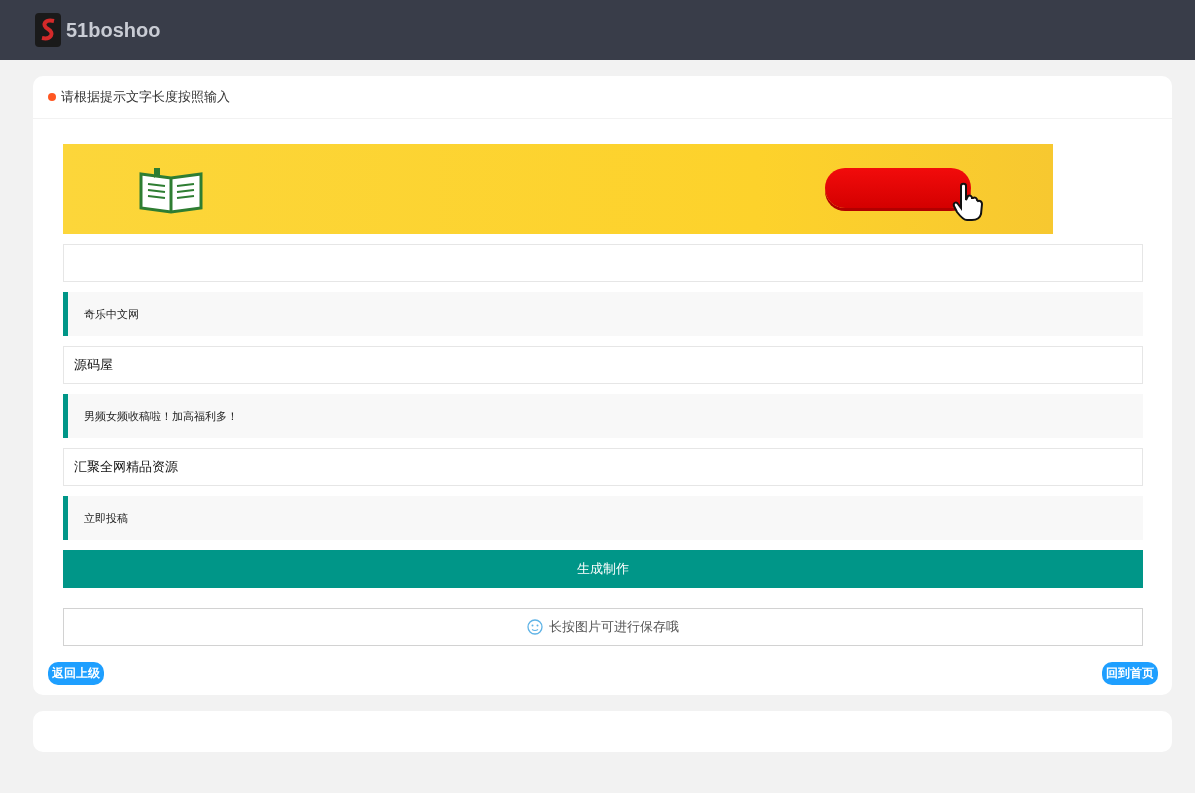 This screenshot has width=1195, height=793. What do you see at coordinates (171, 190) in the screenshot?
I see `book-icon` at bounding box center [171, 190].